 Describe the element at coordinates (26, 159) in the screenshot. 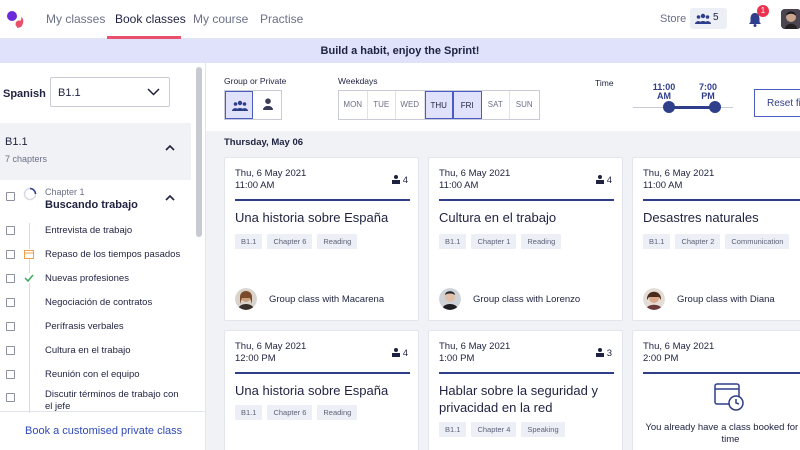

I see `level-card-subtitle: 7 chapters` at that location.